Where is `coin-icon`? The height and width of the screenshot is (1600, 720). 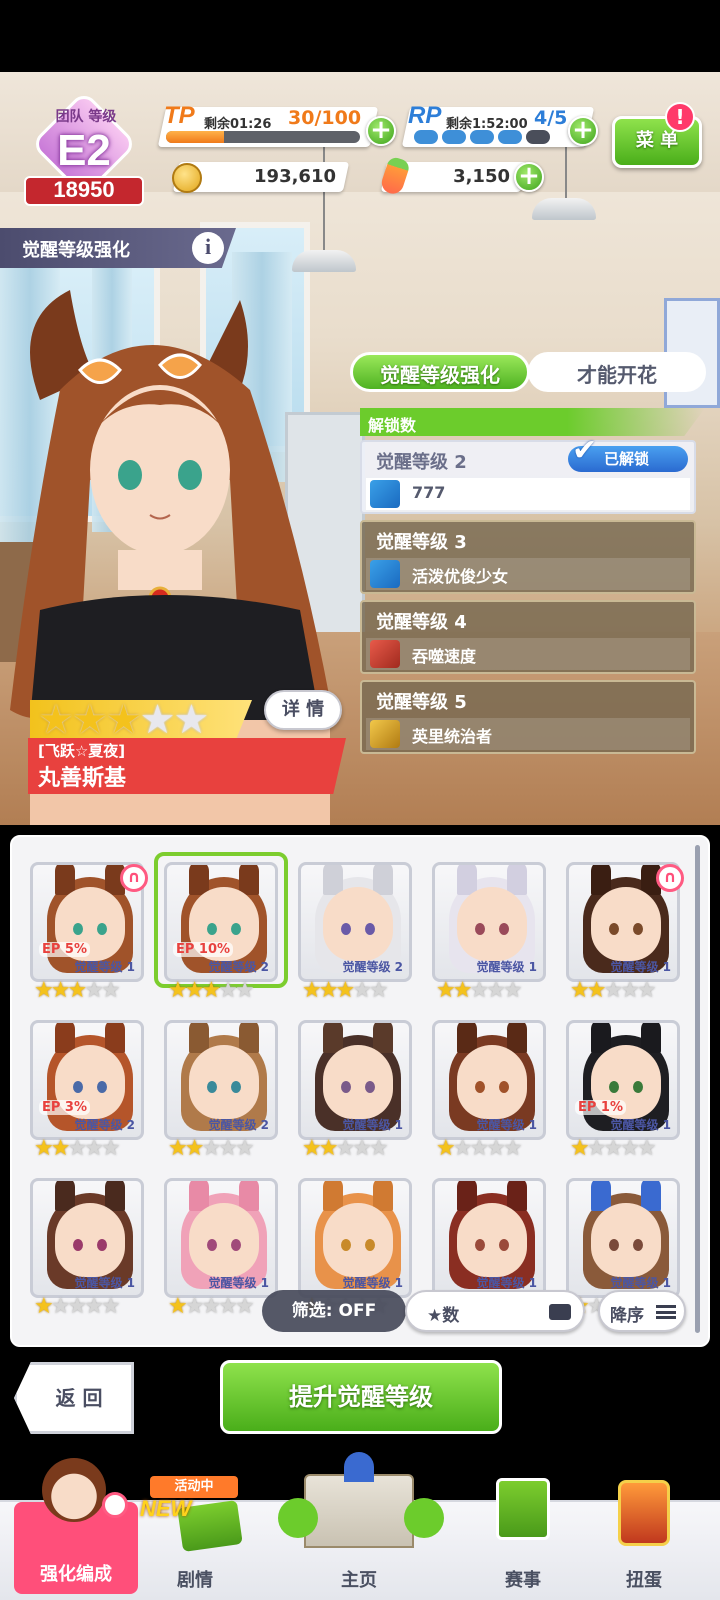
coin-icon is located at coordinates (187, 178).